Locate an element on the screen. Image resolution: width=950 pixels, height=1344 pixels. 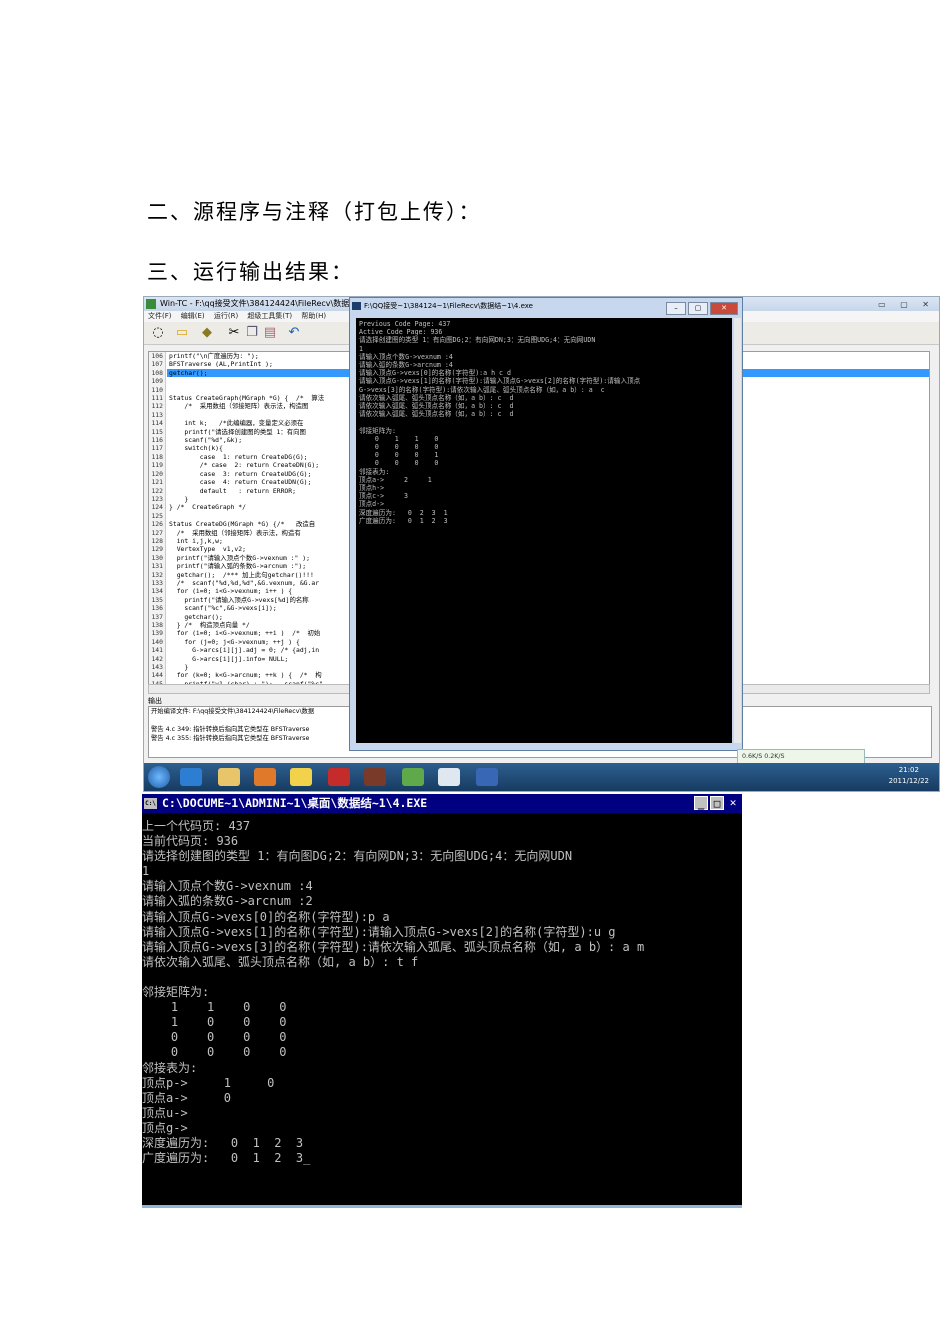
menu-file: 文件(F) is located at coordinates (160, 316).